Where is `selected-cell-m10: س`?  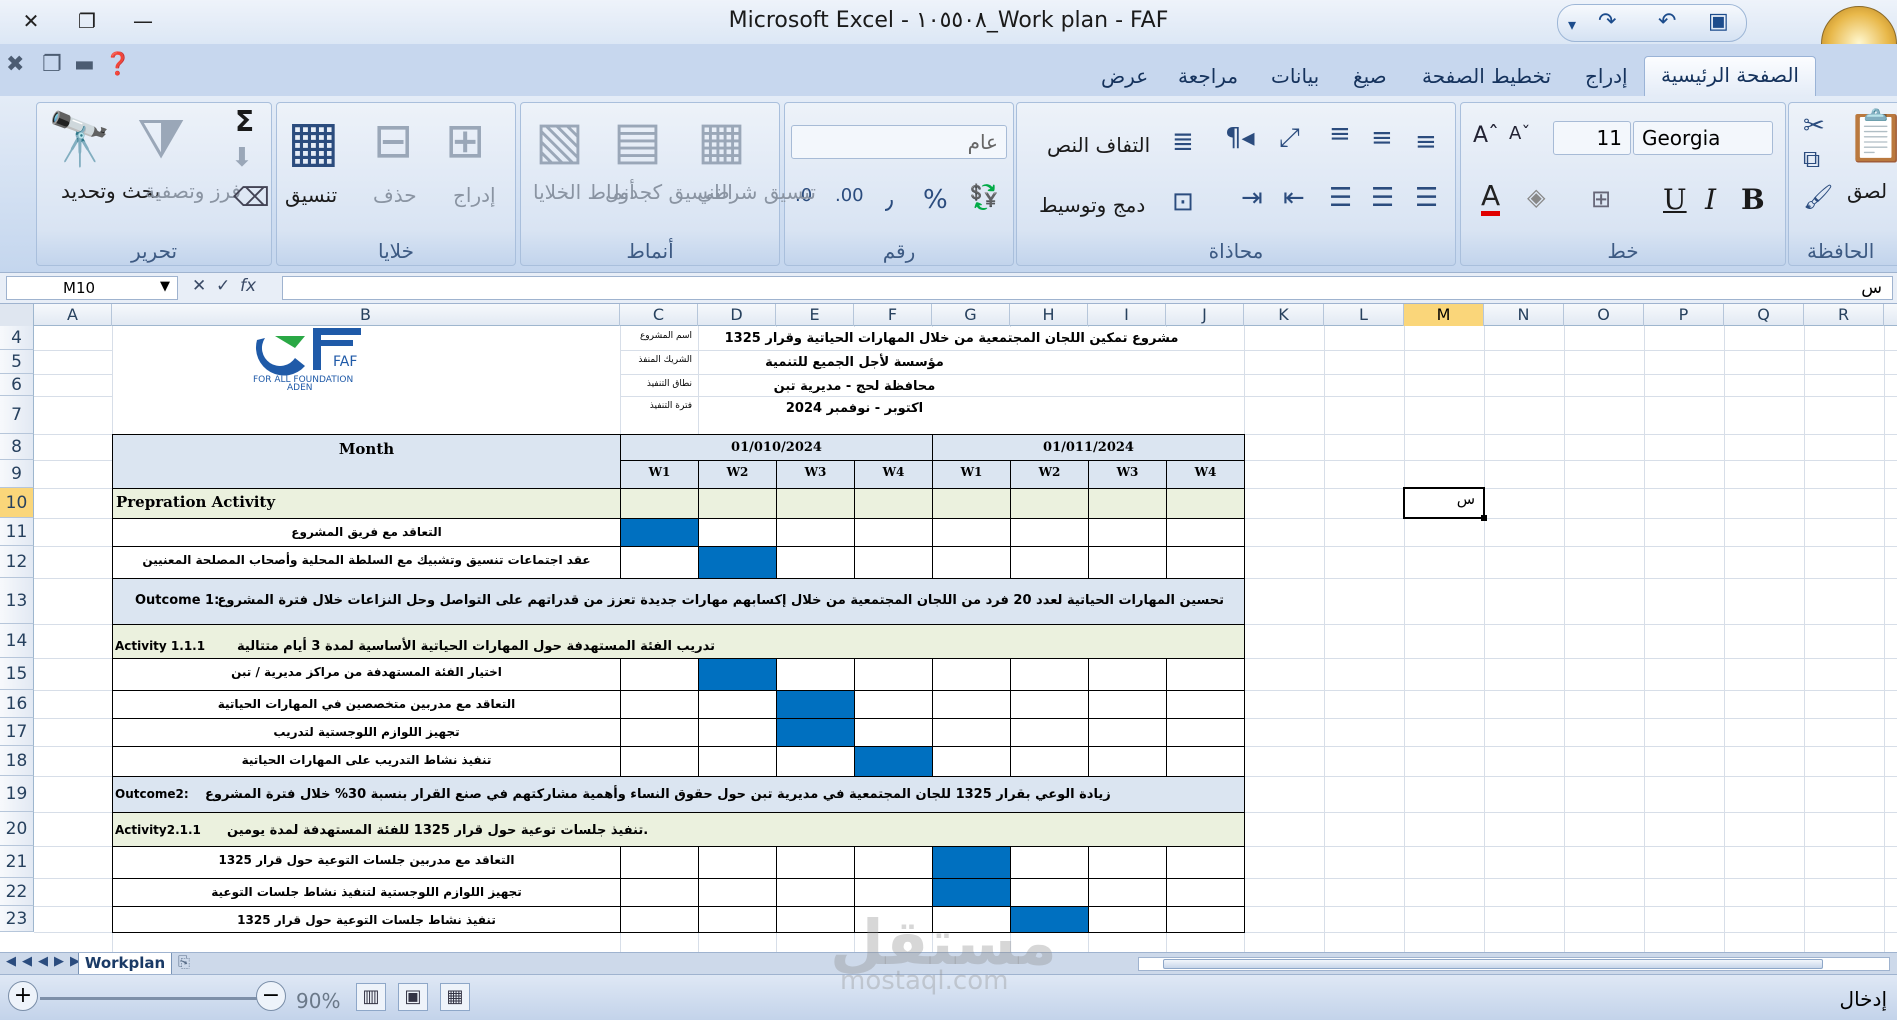 selected-cell-m10: س is located at coordinates (1445, 504).